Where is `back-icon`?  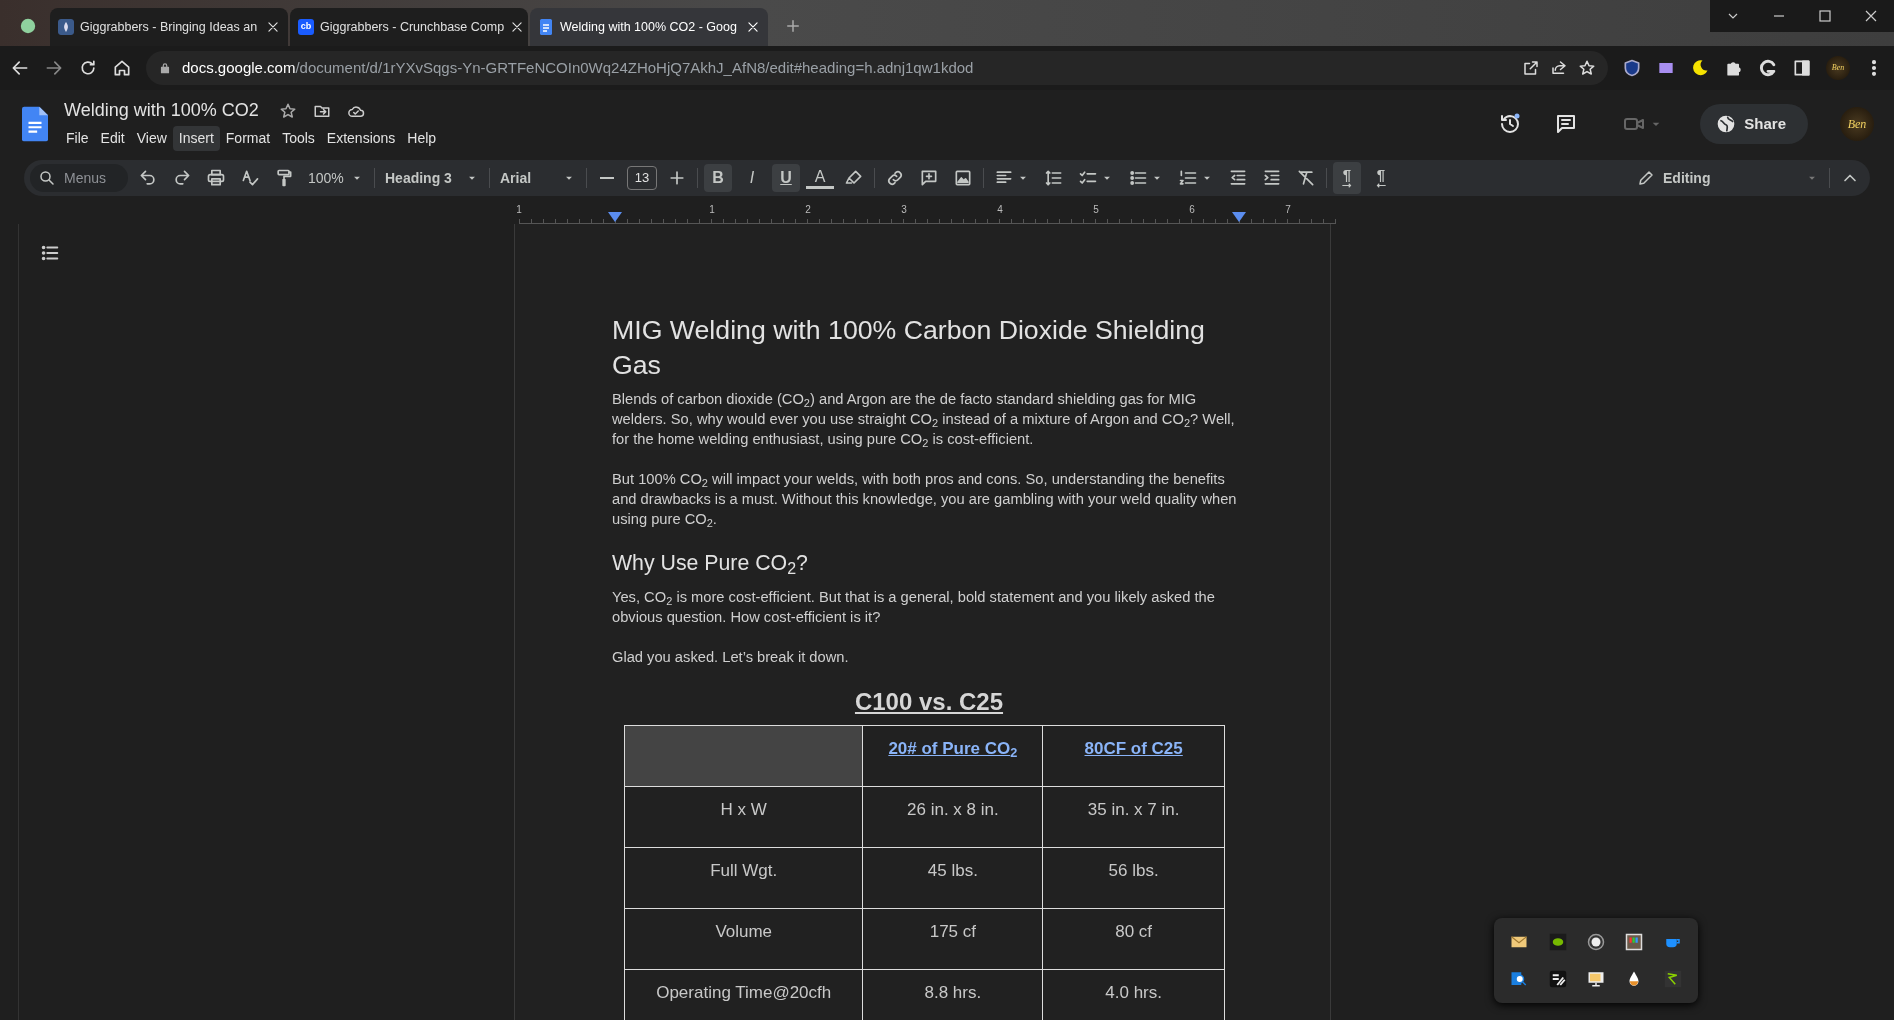 back-icon is located at coordinates (20, 68).